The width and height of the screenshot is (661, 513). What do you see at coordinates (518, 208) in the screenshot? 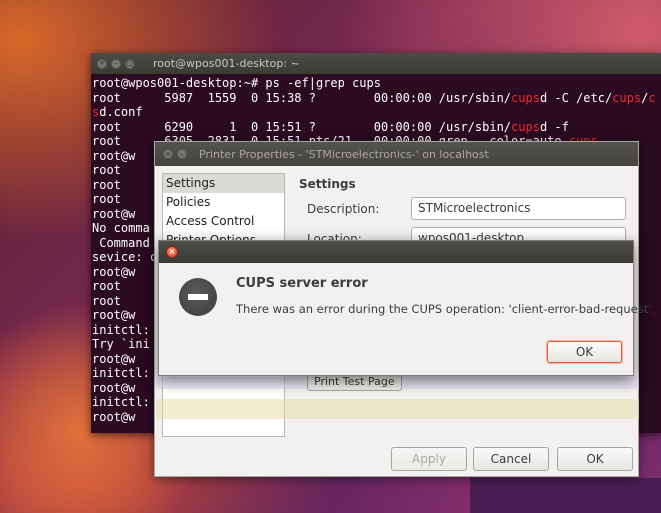
I see `description-field: STMicroelectronics` at bounding box center [518, 208].